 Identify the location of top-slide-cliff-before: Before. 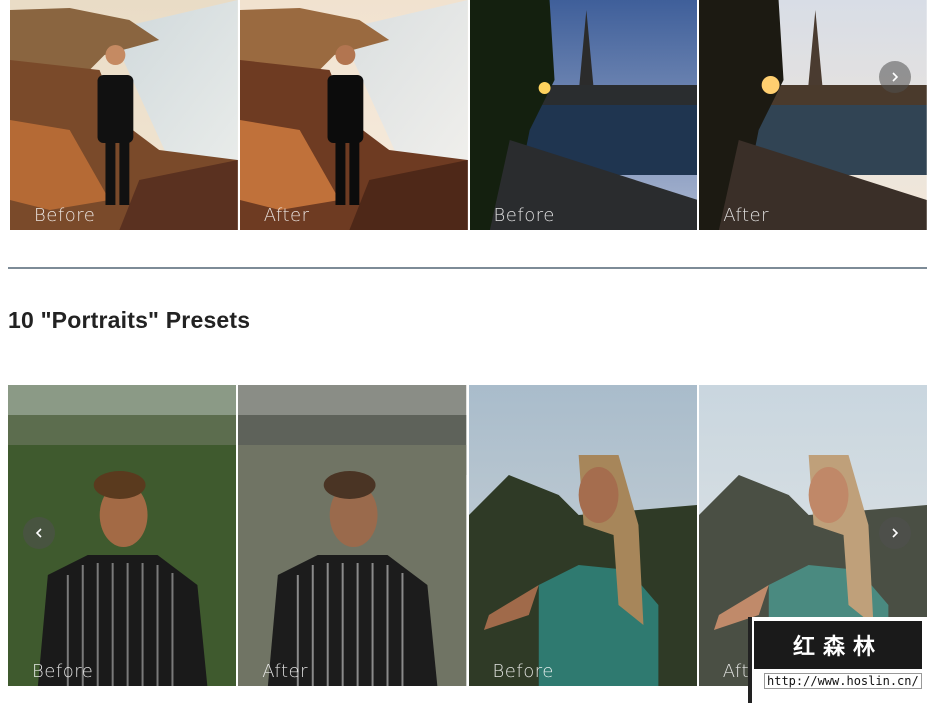
(124, 115).